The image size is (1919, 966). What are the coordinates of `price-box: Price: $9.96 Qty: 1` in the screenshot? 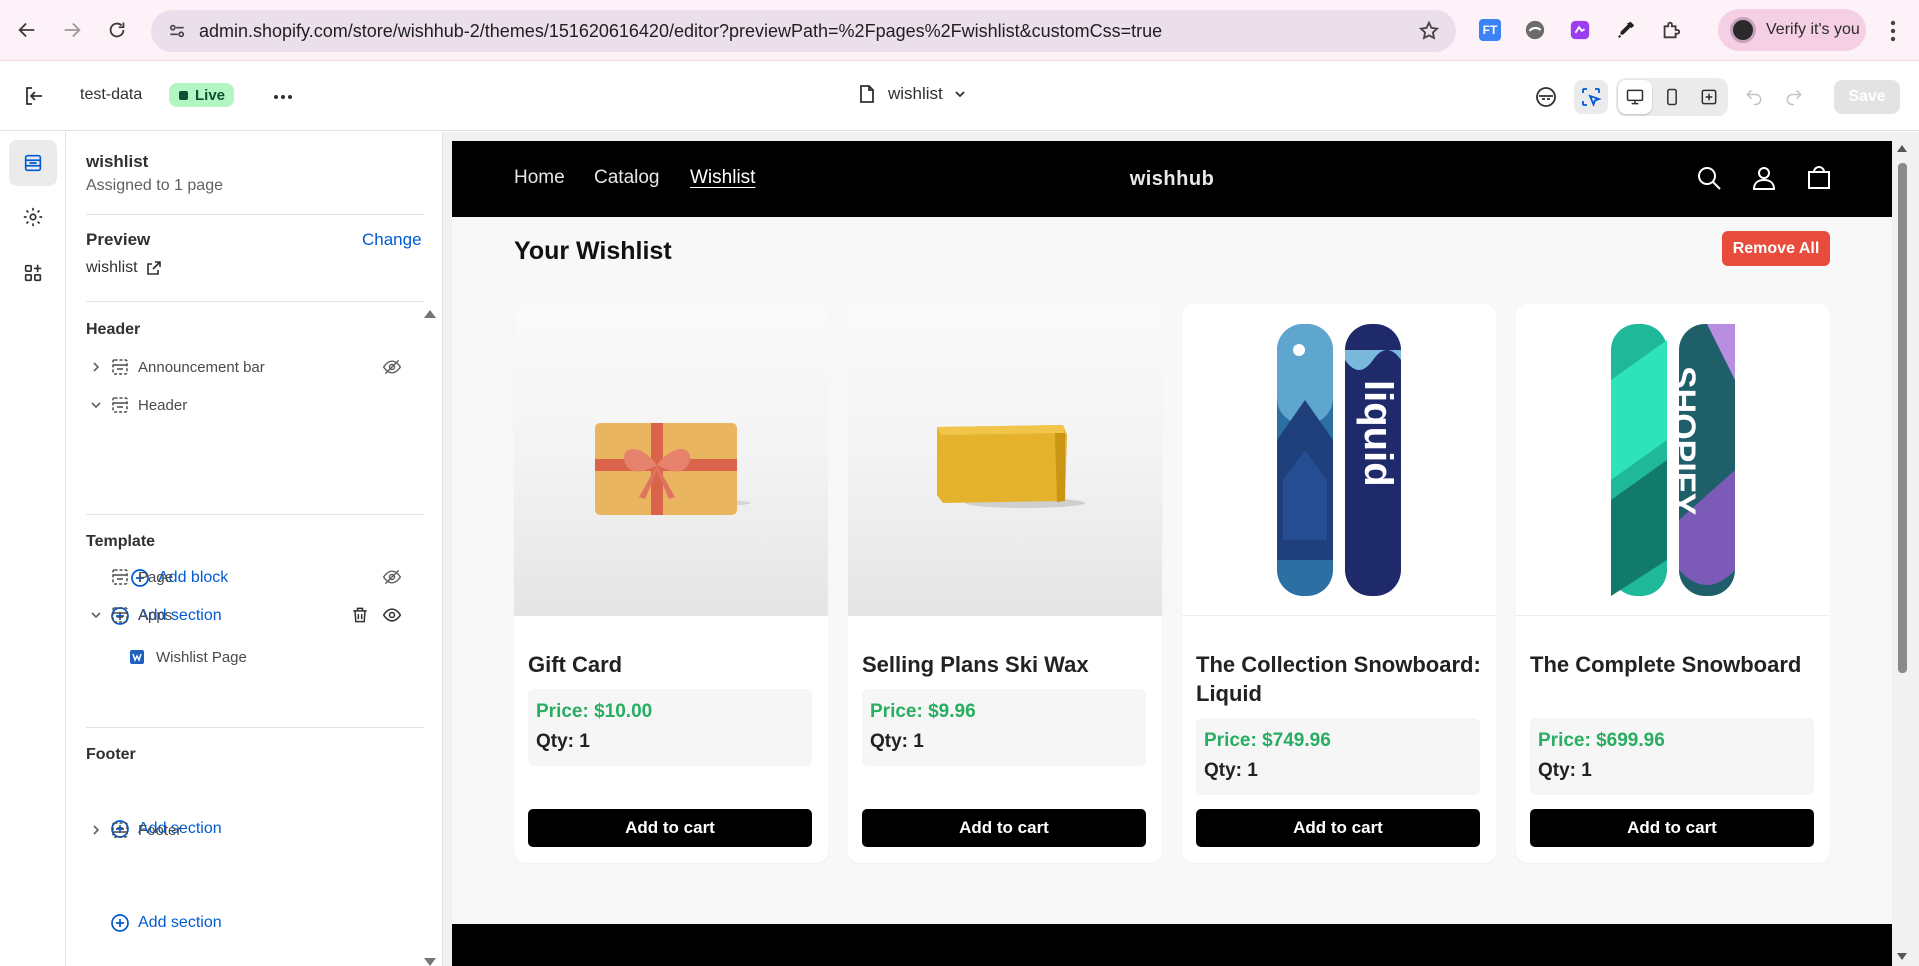 It's located at (1004, 727).